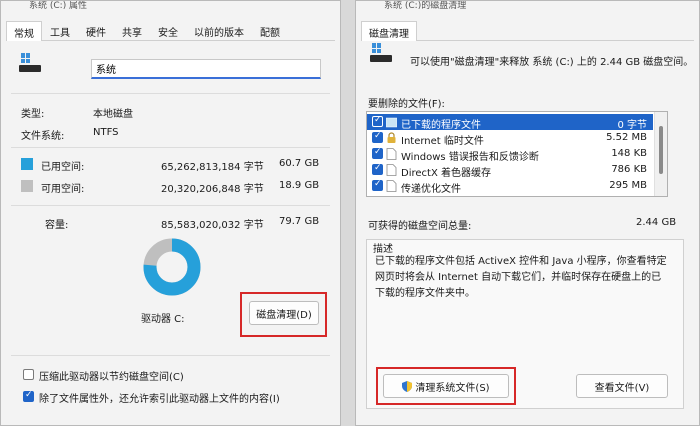 Image resolution: width=700 pixels, height=426 pixels. I want to click on listbox-scrollbar, so click(660, 154).